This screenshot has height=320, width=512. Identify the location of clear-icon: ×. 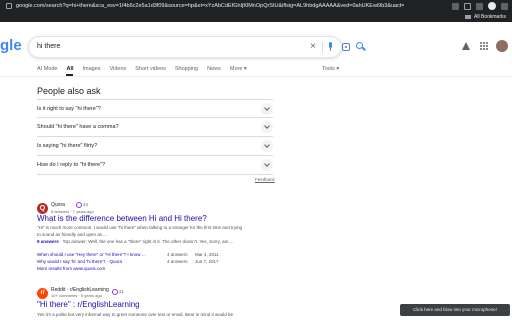
(313, 47).